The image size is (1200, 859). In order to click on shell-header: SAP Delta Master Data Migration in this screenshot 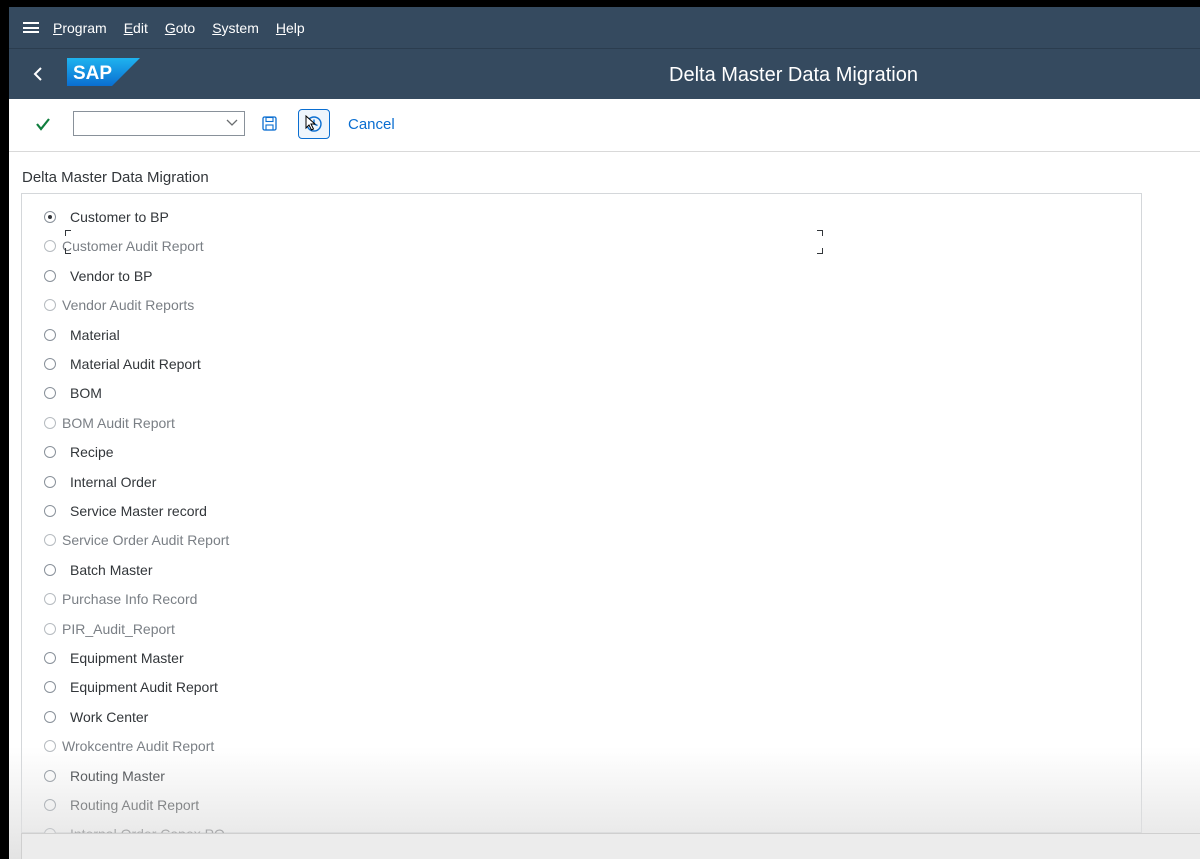, I will do `click(604, 74)`.